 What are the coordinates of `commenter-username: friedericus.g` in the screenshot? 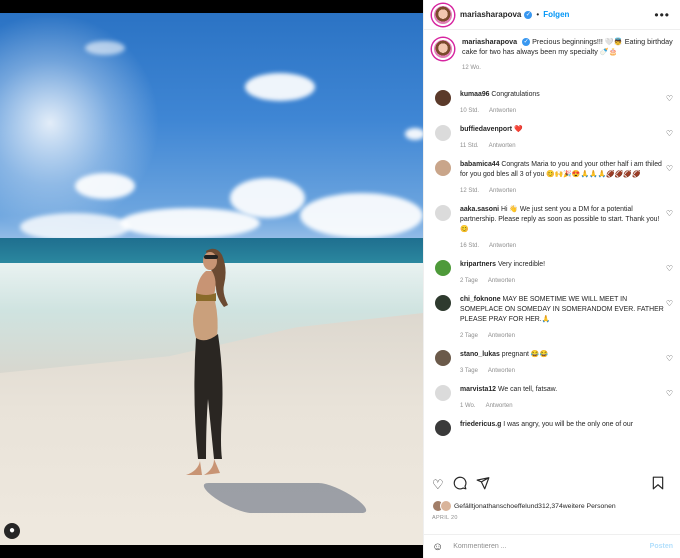 It's located at (480, 424).